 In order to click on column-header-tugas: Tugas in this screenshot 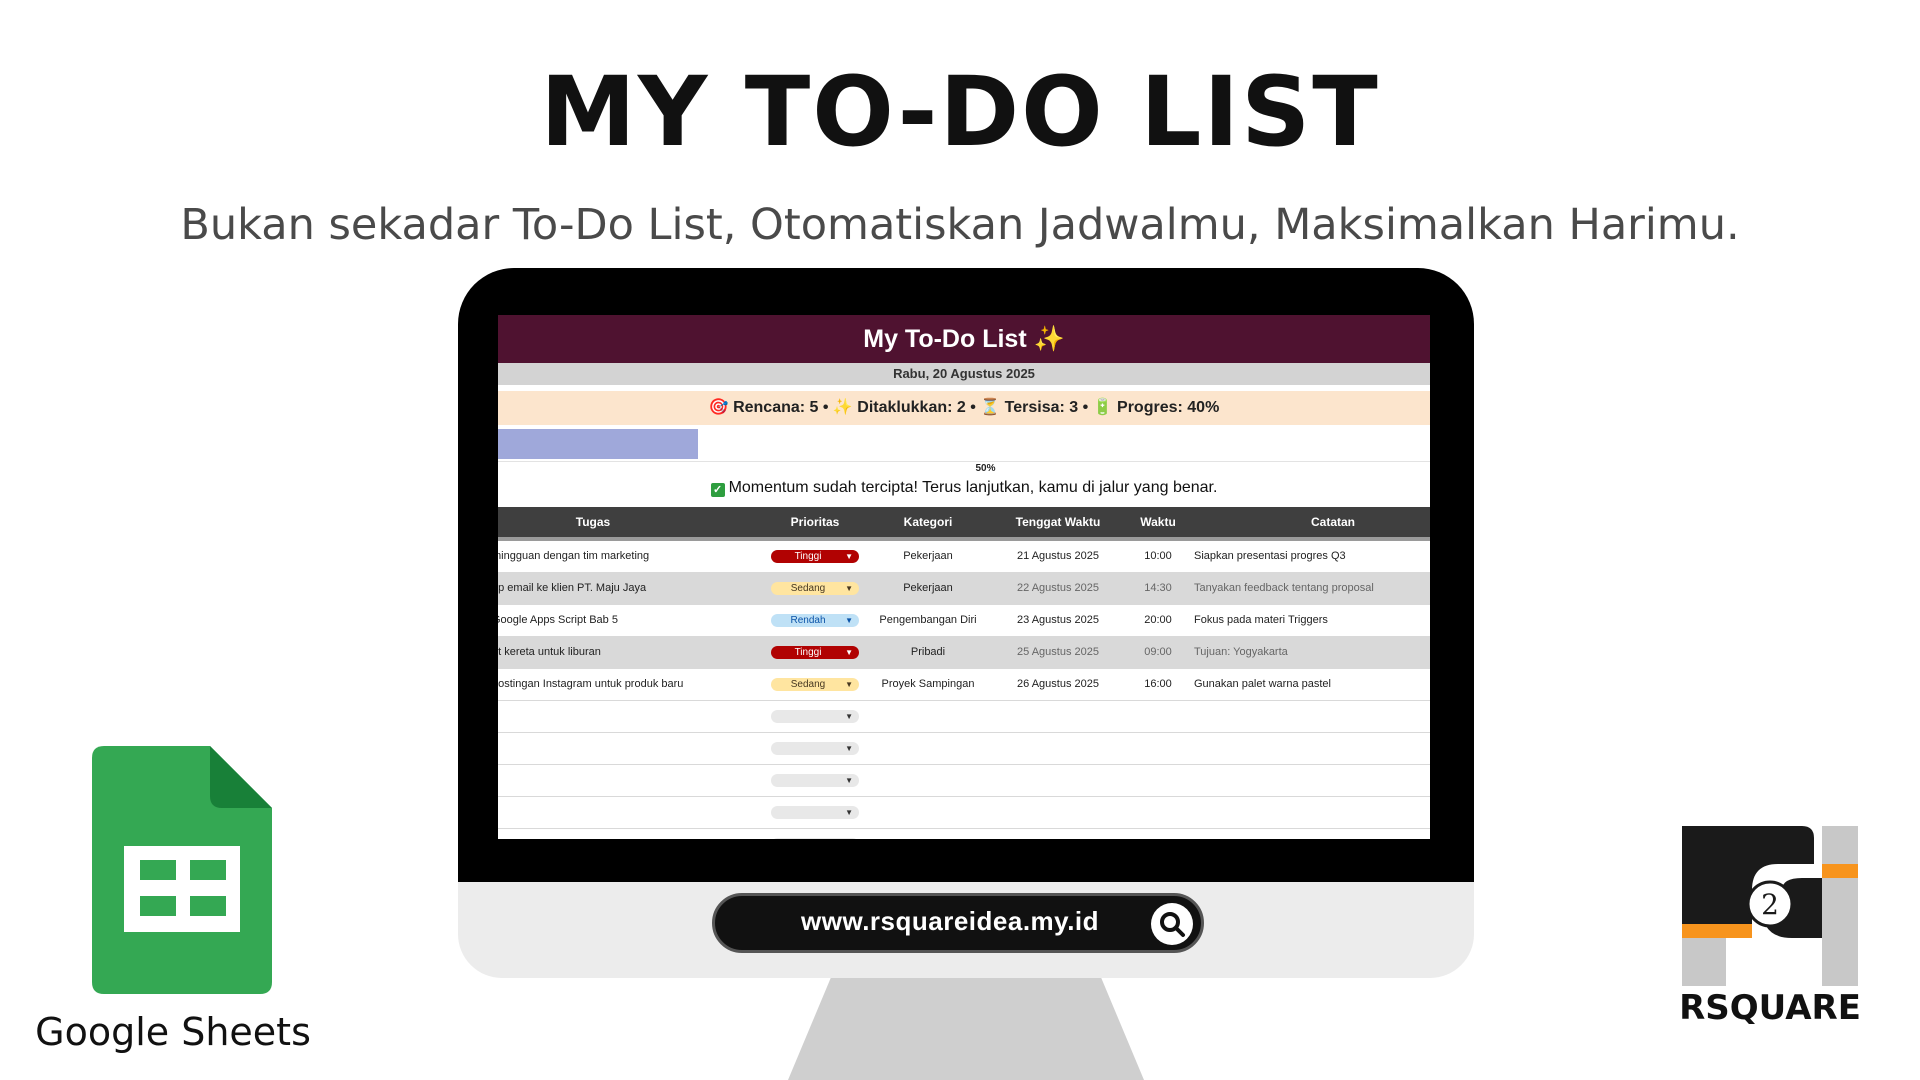, I will do `click(593, 522)`.